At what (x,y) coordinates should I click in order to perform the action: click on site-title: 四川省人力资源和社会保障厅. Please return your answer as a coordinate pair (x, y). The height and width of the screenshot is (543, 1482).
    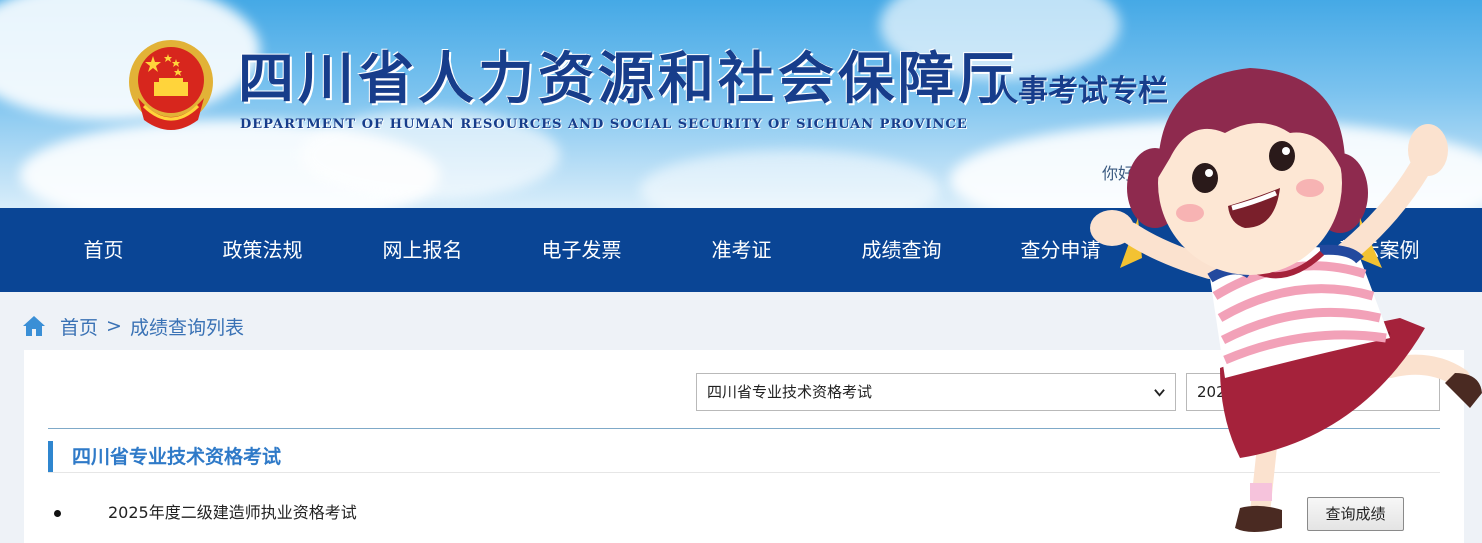
    Looking at the image, I should click on (628, 79).